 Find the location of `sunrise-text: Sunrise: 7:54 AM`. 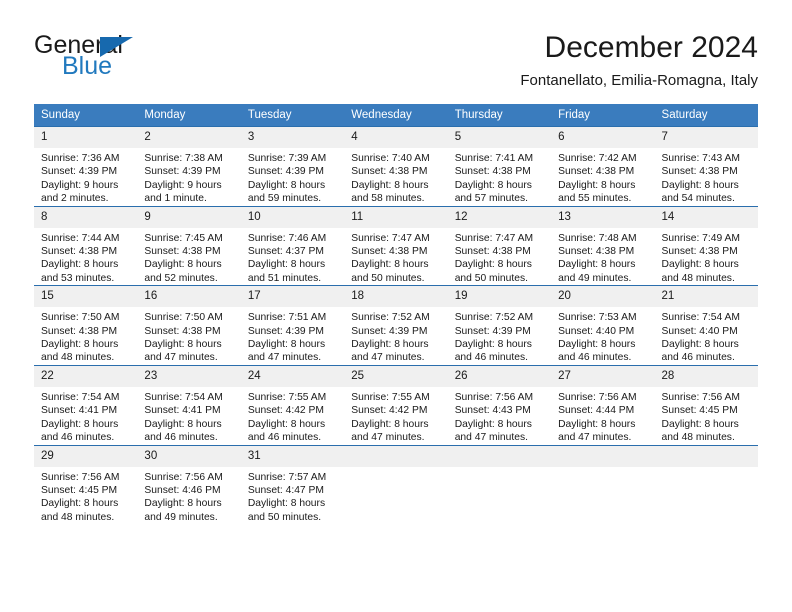

sunrise-text: Sunrise: 7:54 AM is located at coordinates (700, 318).